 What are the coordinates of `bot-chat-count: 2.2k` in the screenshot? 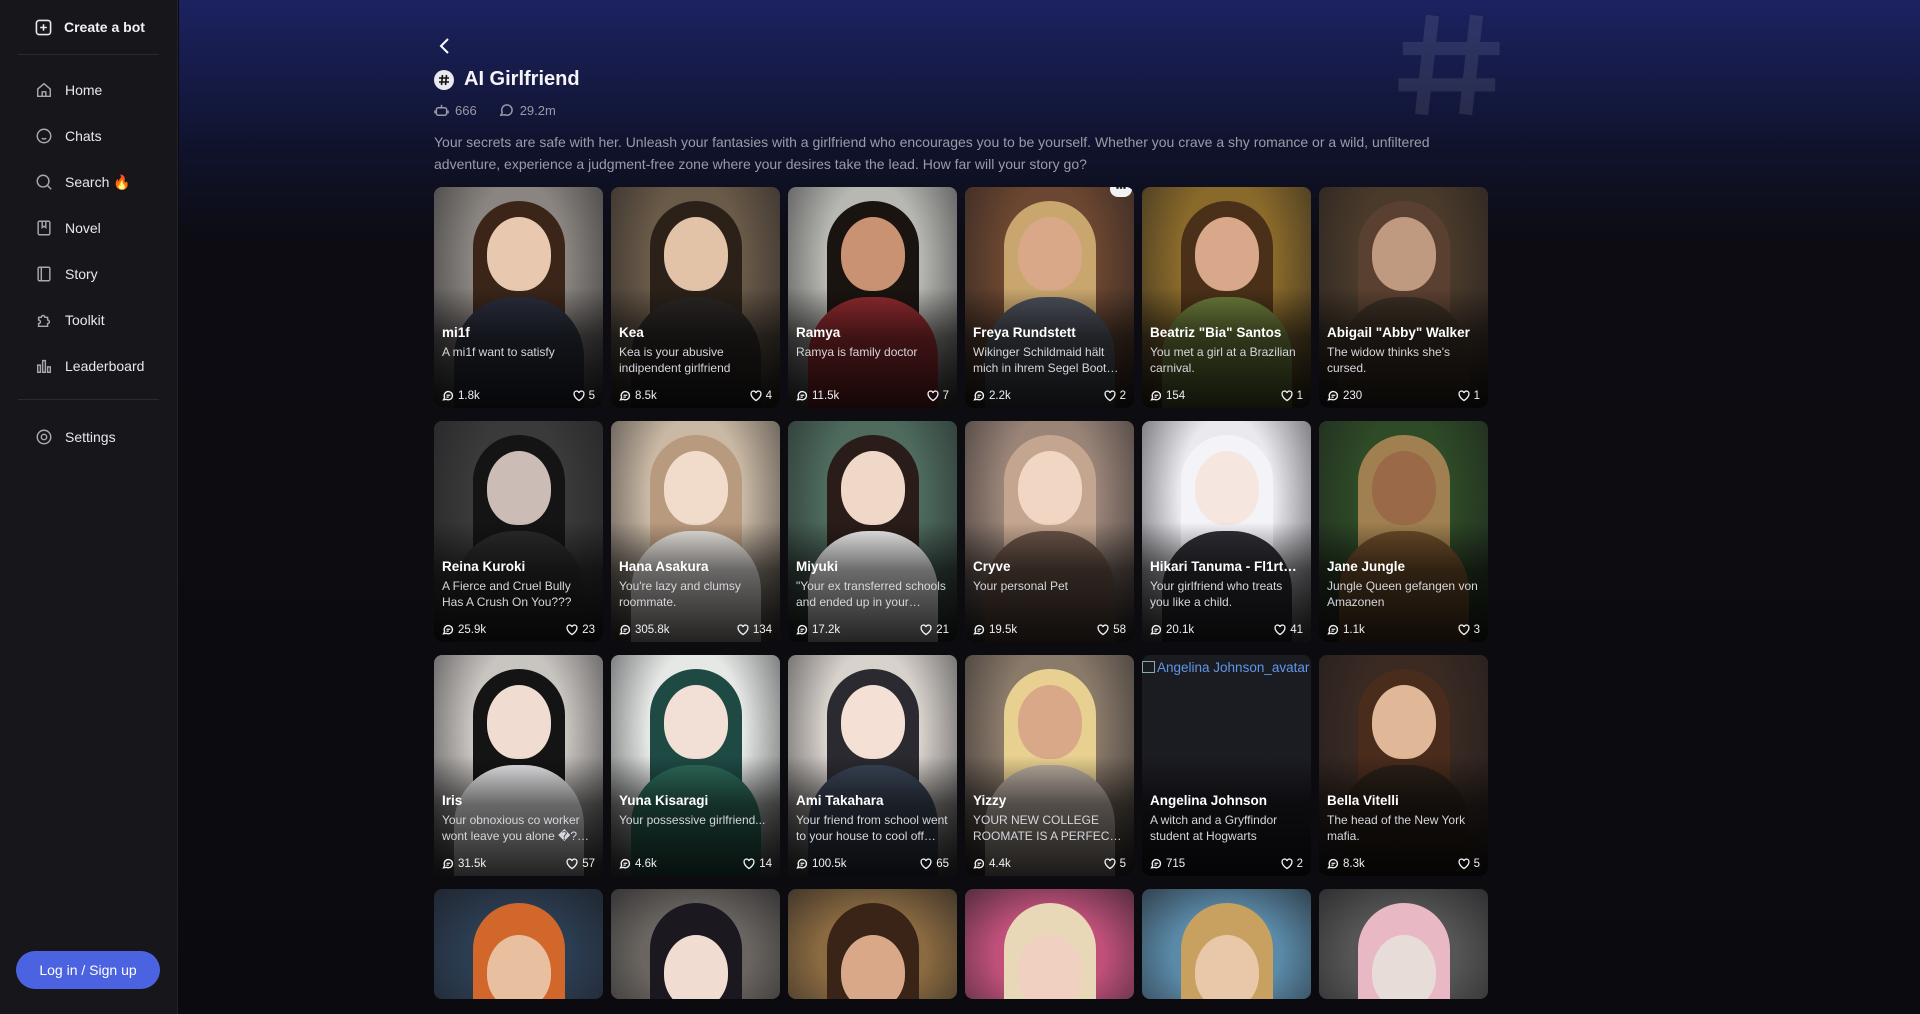 It's located at (992, 396).